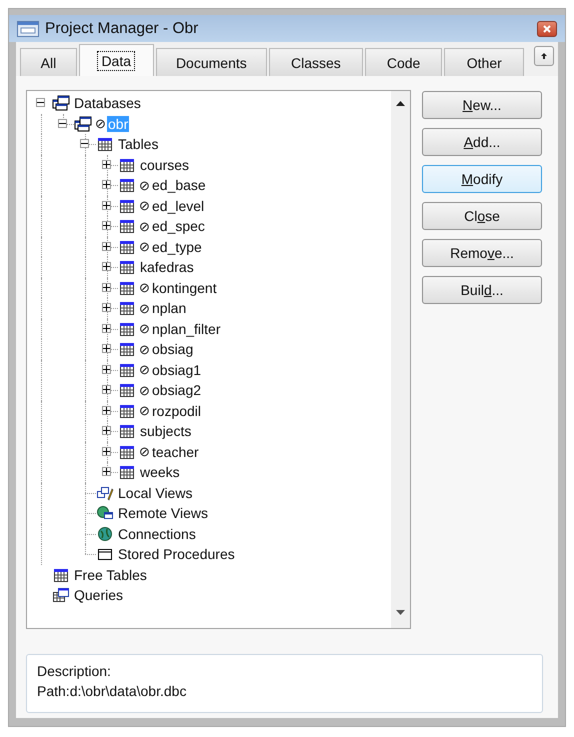 This screenshot has height=737, width=574. What do you see at coordinates (160, 472) in the screenshot?
I see `tree-item: weeks` at bounding box center [160, 472].